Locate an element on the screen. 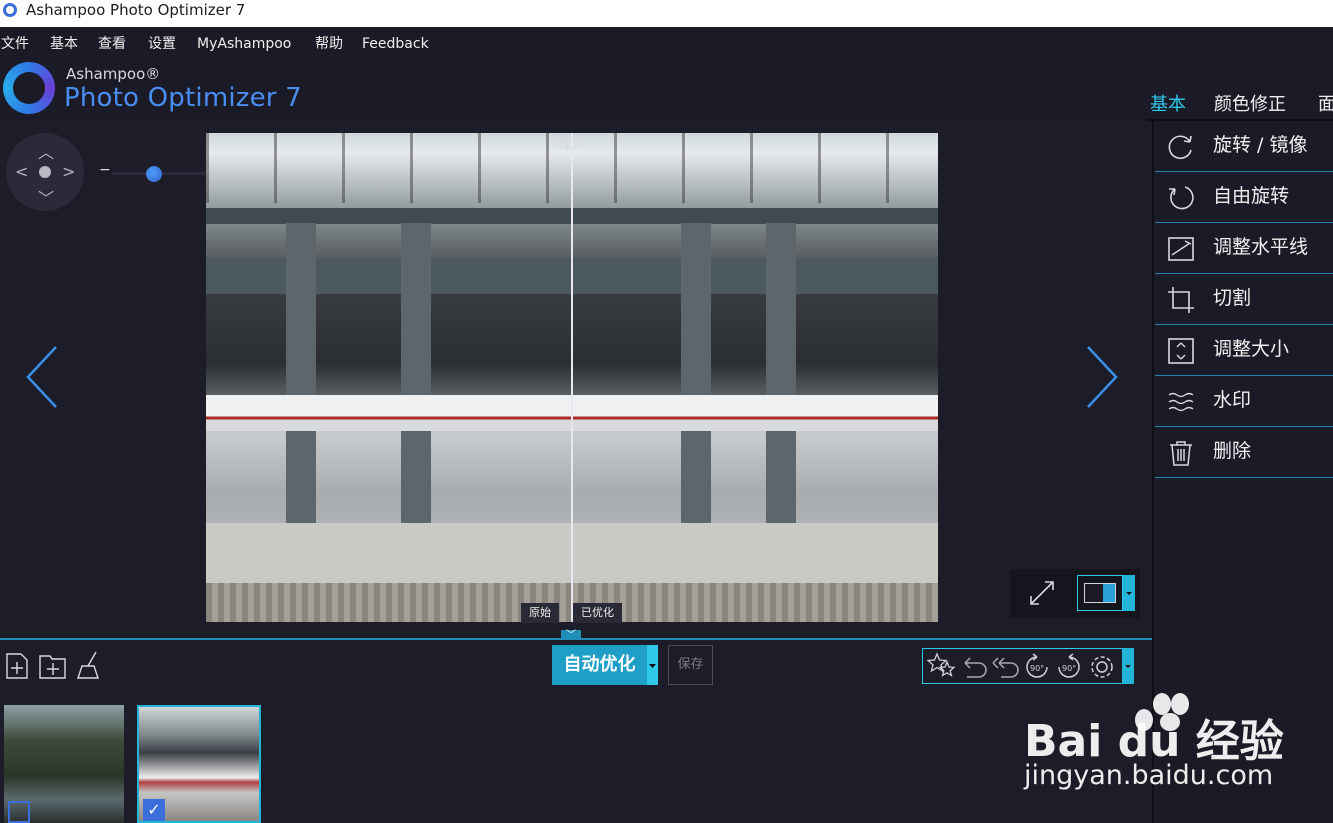  menu-bar: 文件 基本 查看 设置 MyAshampoo 帮助 Feedback is located at coordinates (666, 44).